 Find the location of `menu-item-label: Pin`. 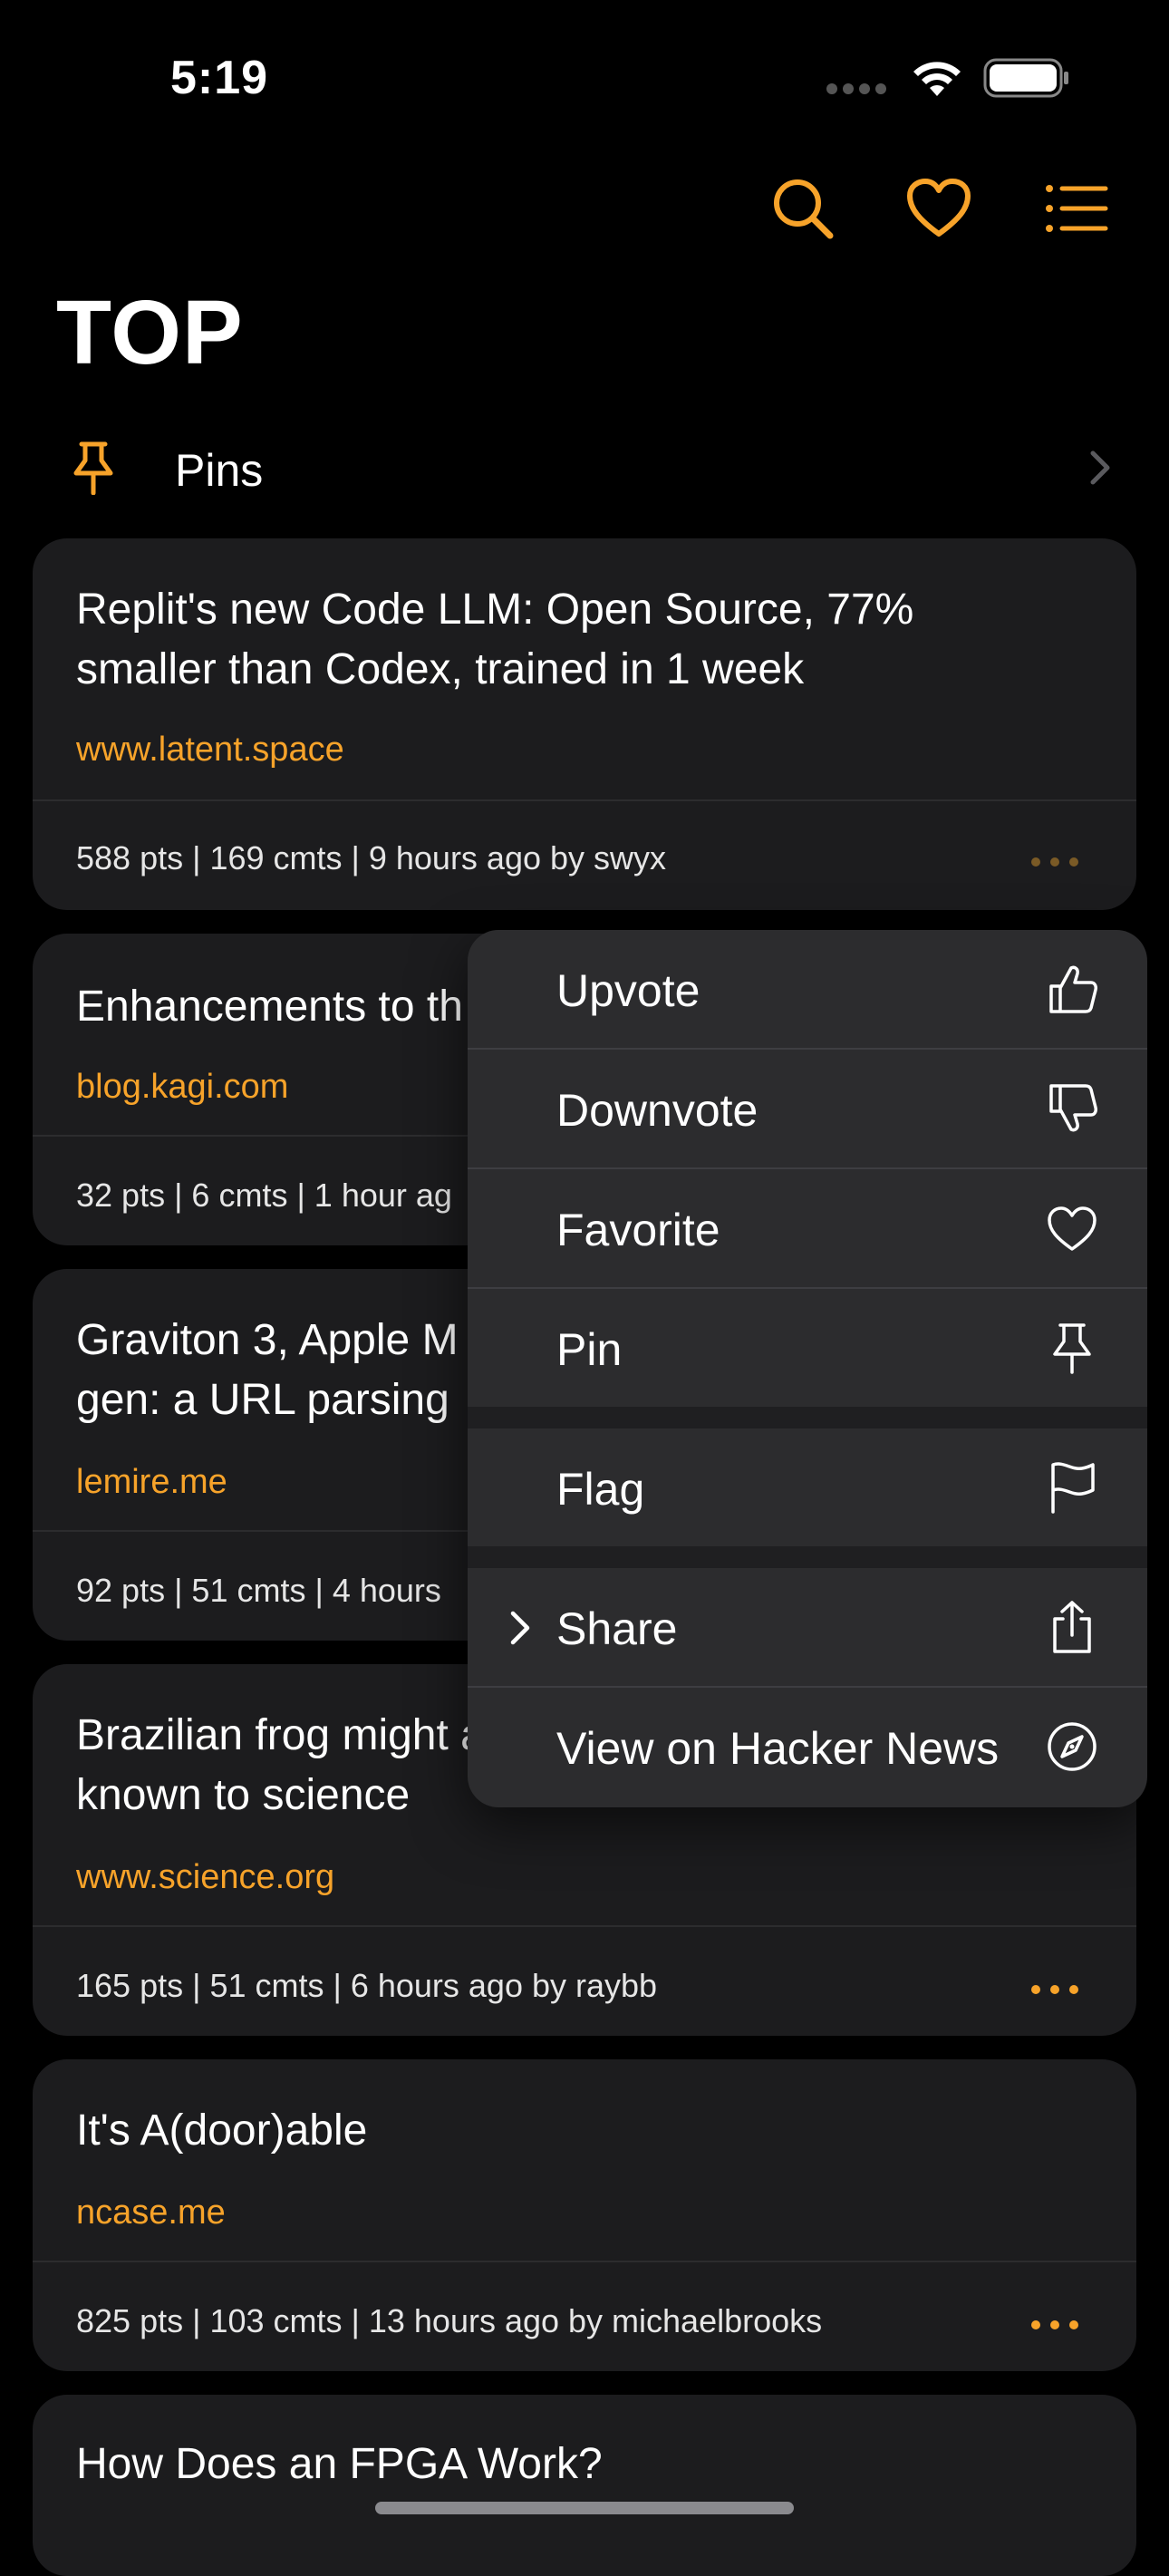

menu-item-label: Pin is located at coordinates (589, 1349).